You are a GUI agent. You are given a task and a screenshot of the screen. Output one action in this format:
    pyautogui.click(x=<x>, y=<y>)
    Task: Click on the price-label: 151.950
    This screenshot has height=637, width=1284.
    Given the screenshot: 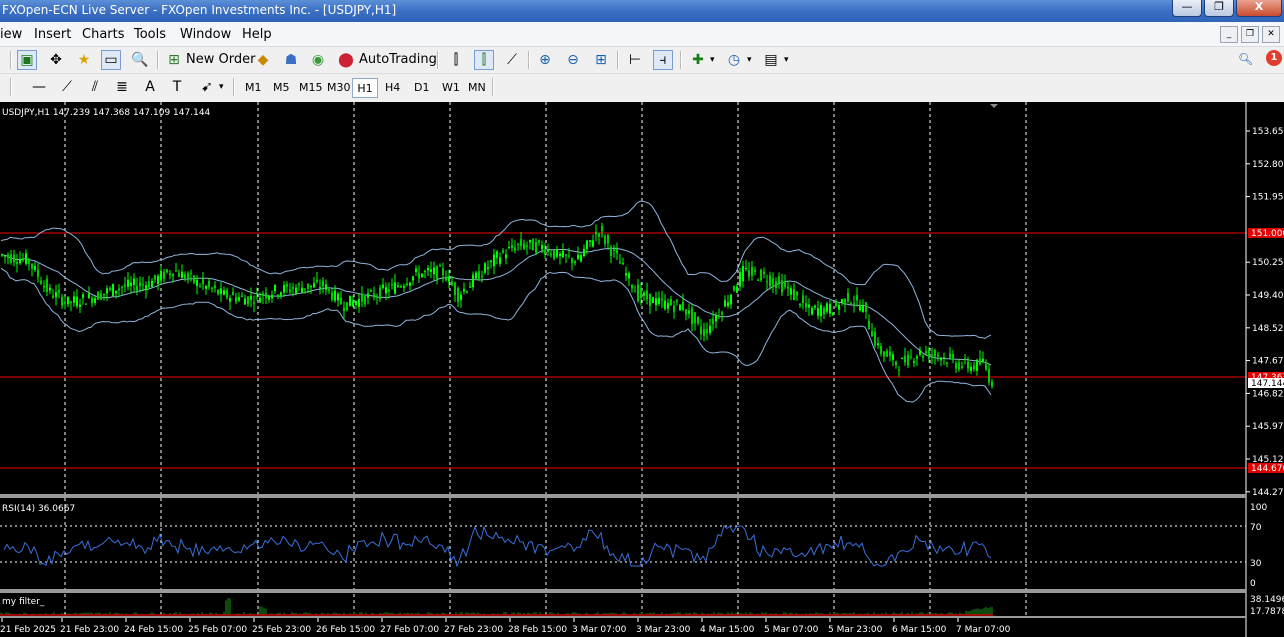 What is the action you would take?
    pyautogui.click(x=1268, y=198)
    